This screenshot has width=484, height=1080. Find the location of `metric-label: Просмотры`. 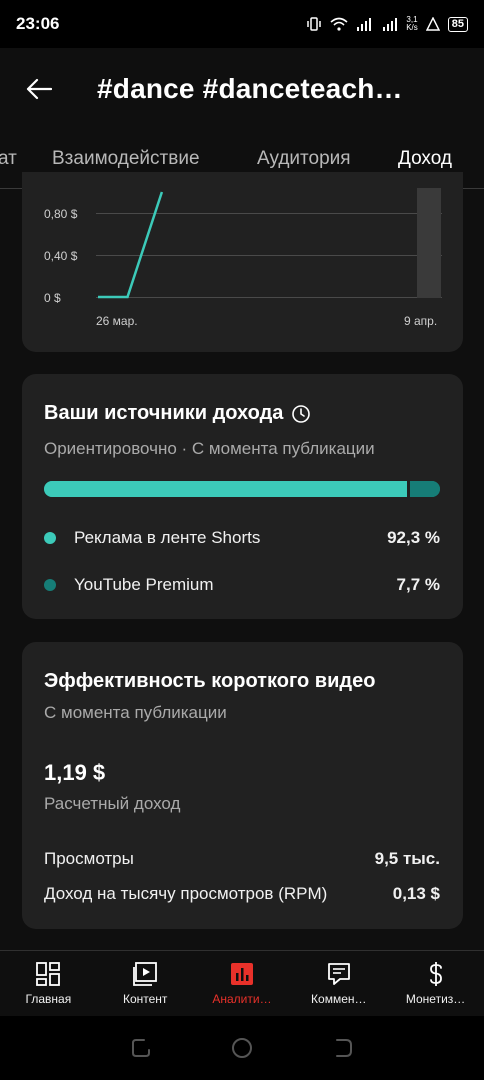

metric-label: Просмотры is located at coordinates (89, 858).